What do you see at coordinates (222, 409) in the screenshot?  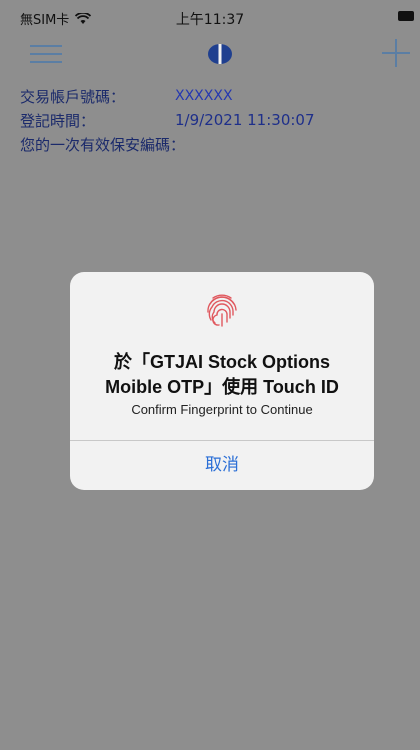 I see `dialog-subtitle: Confirm Fingerprint to Continue` at bounding box center [222, 409].